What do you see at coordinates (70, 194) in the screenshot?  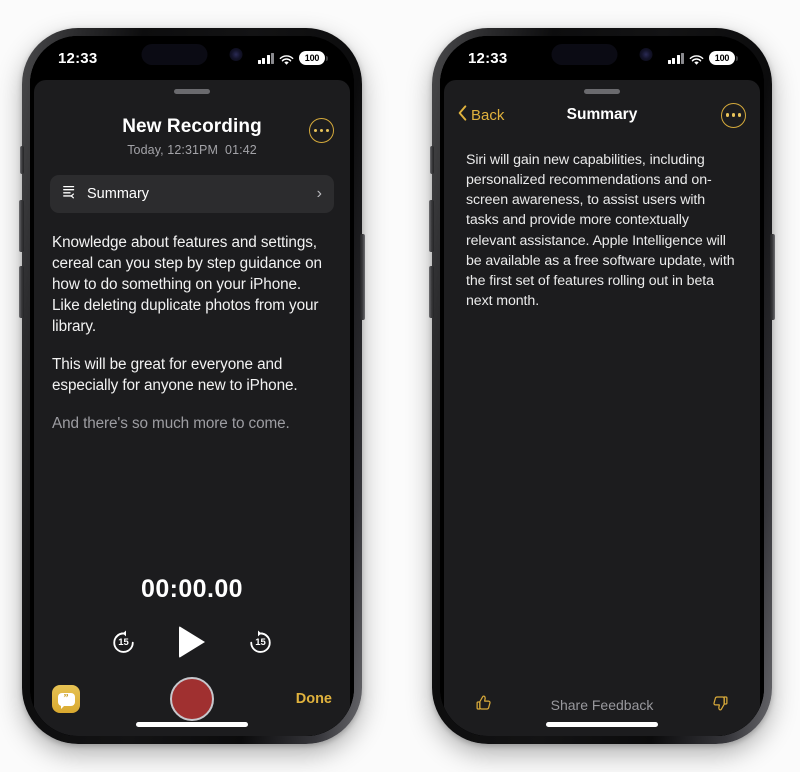 I see `summarize-icon` at bounding box center [70, 194].